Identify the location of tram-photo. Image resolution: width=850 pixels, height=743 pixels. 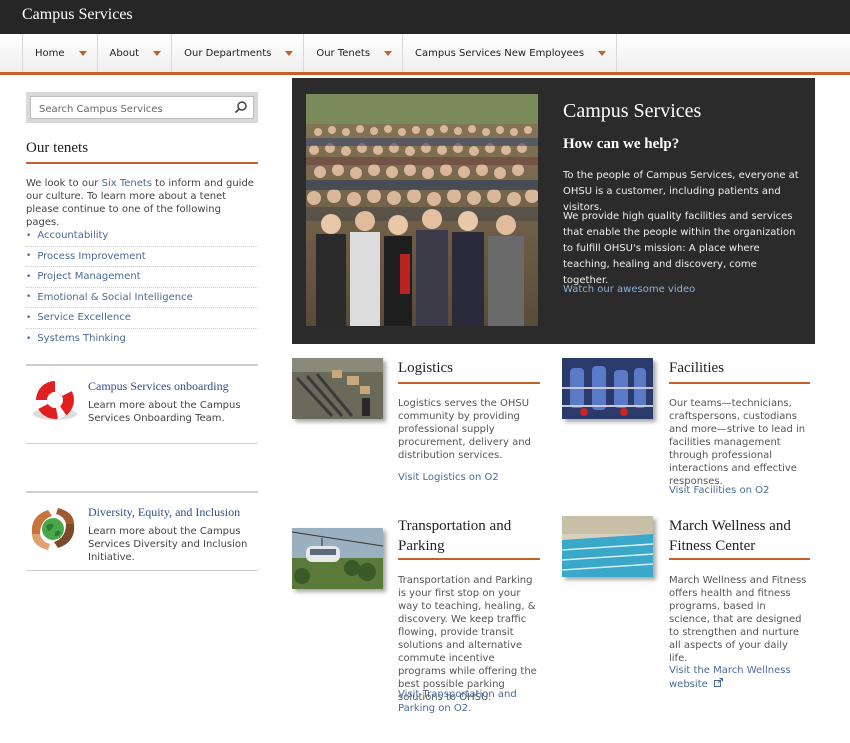
(337, 558).